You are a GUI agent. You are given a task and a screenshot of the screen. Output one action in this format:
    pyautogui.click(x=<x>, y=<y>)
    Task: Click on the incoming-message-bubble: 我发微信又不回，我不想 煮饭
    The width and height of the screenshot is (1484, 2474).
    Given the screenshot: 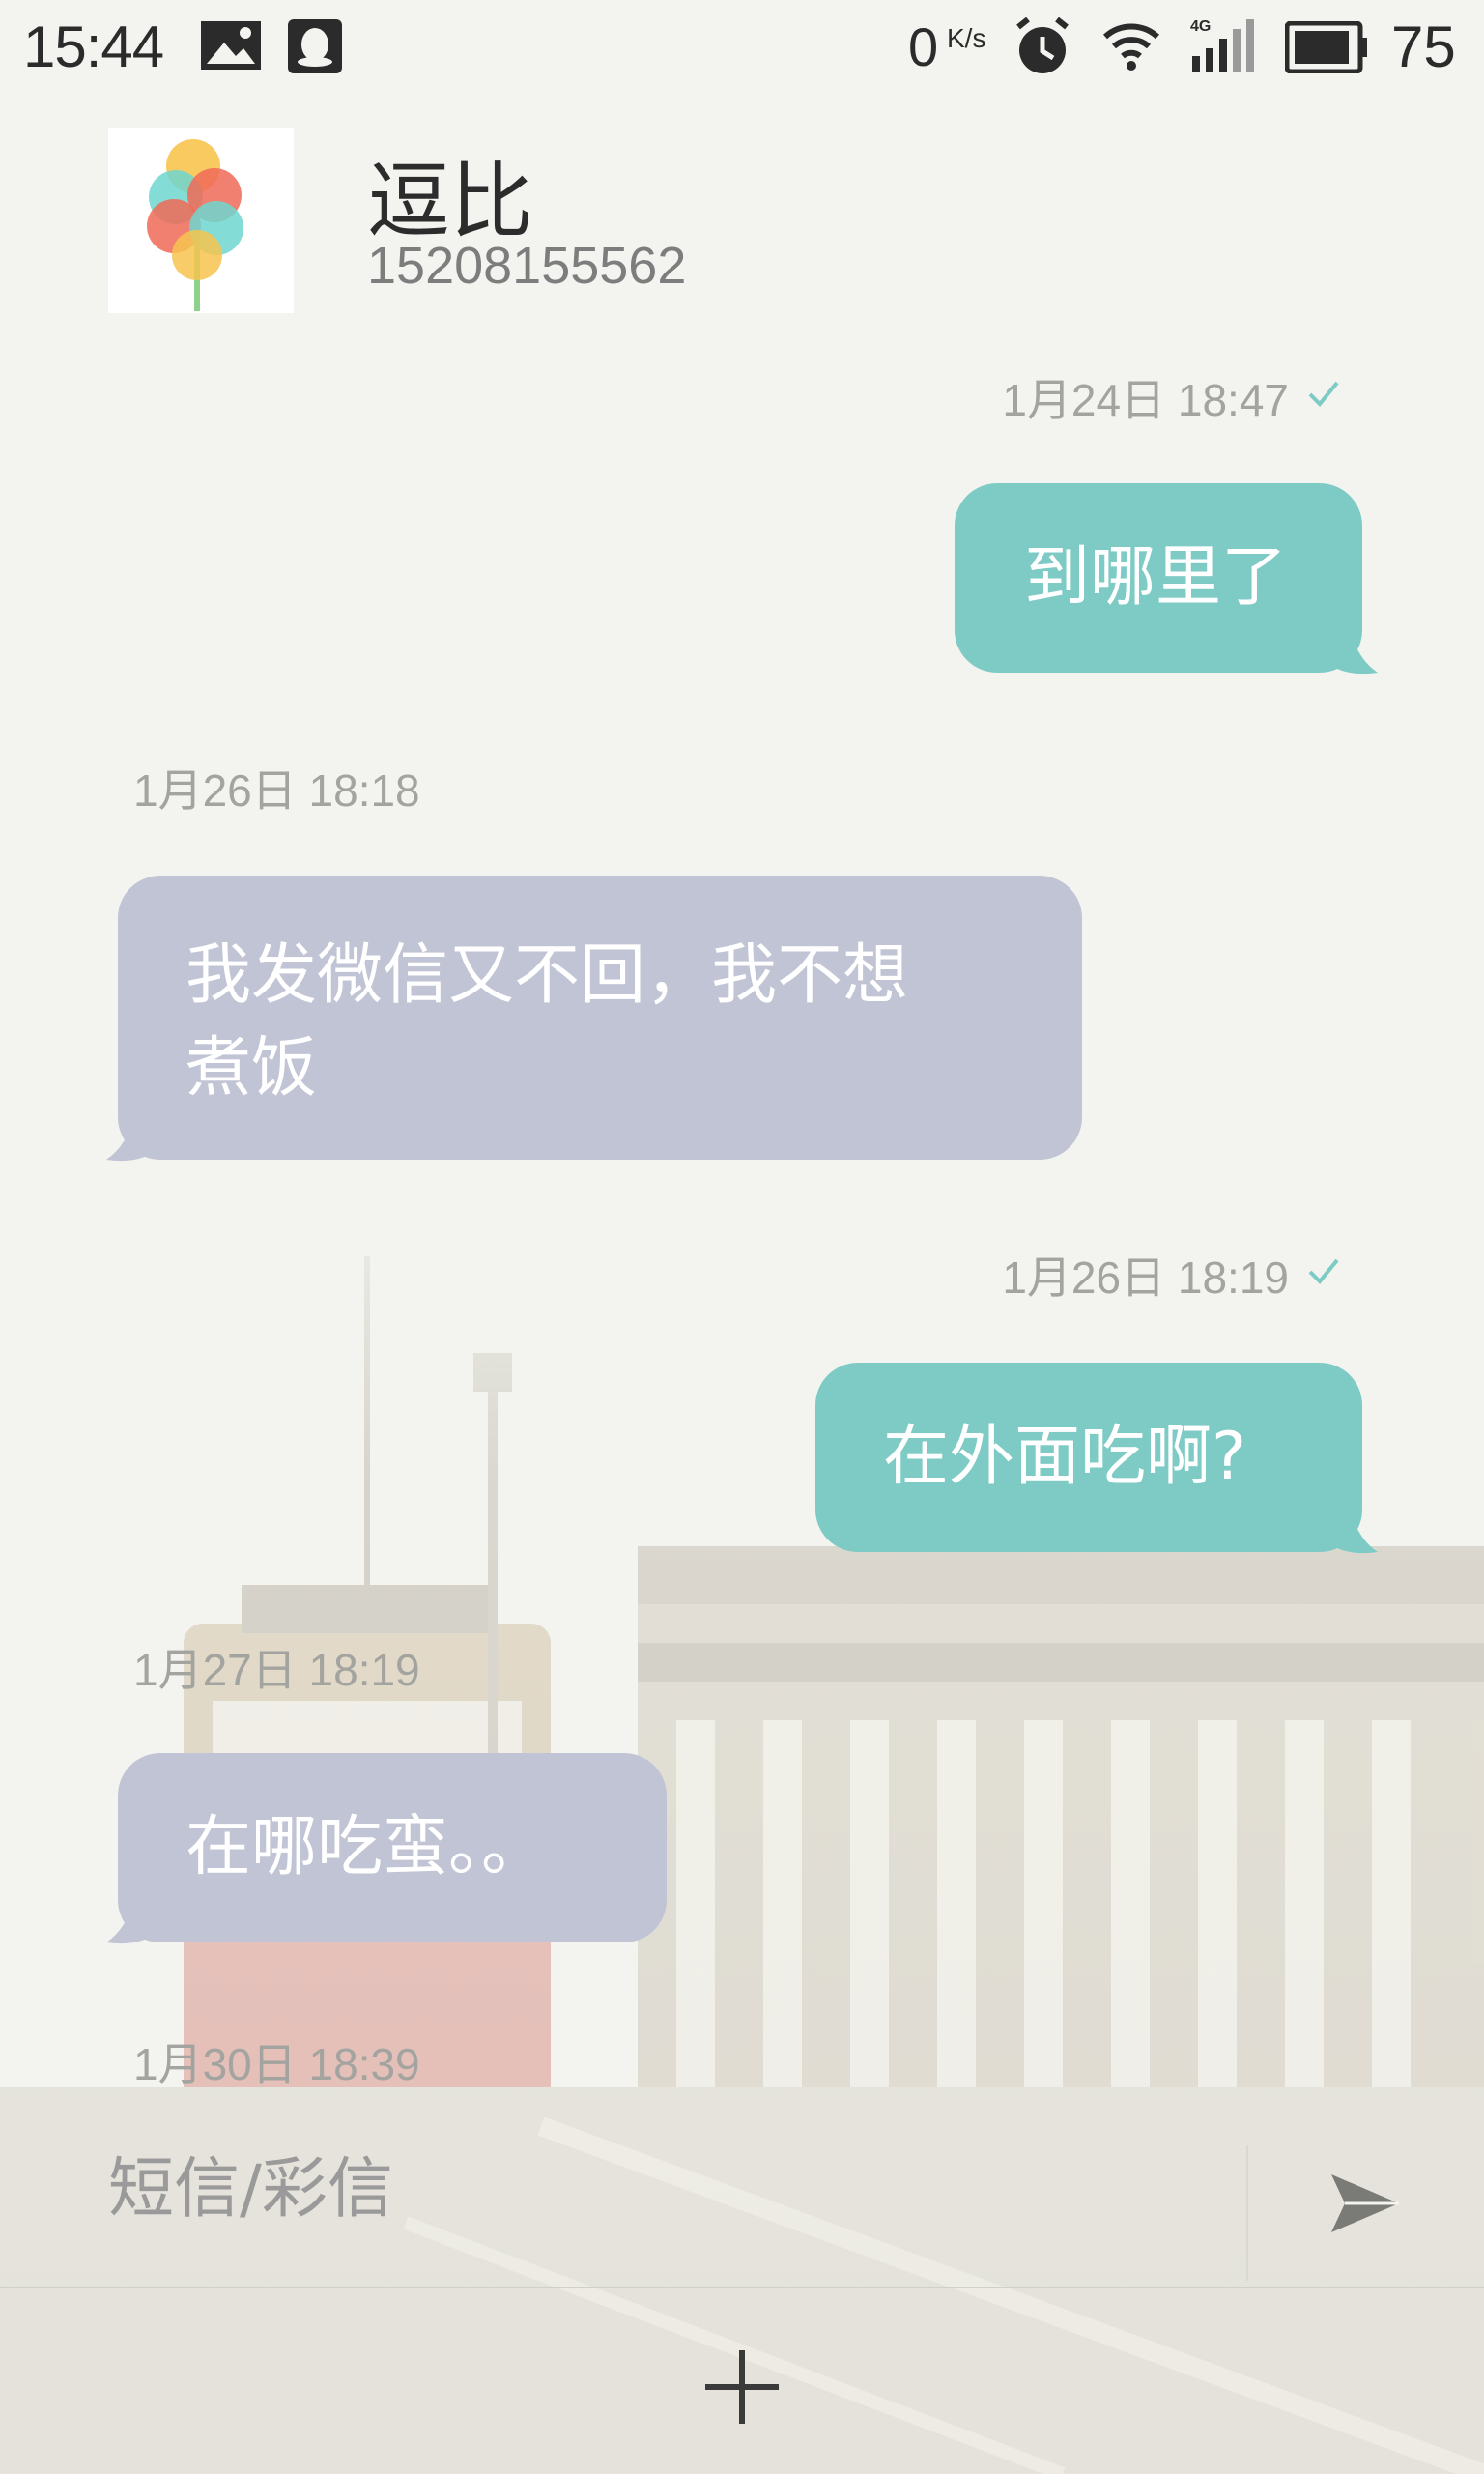 What is the action you would take?
    pyautogui.click(x=600, y=1018)
    